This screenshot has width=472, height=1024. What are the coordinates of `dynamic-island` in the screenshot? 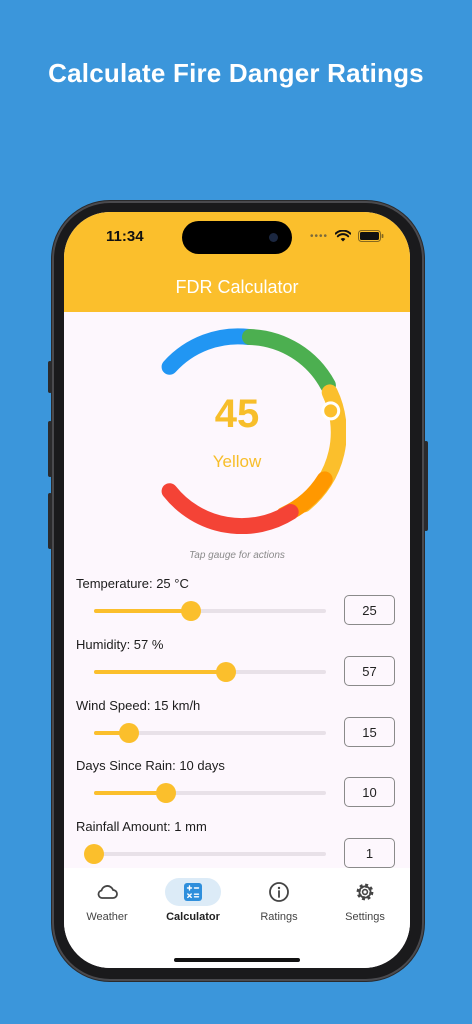 It's located at (237, 237).